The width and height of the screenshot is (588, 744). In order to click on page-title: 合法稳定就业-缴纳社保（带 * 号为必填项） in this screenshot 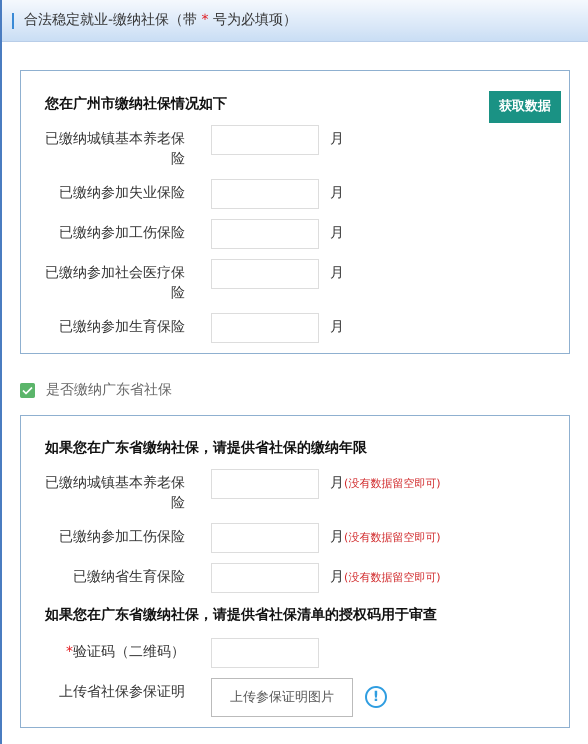, I will do `click(160, 20)`.